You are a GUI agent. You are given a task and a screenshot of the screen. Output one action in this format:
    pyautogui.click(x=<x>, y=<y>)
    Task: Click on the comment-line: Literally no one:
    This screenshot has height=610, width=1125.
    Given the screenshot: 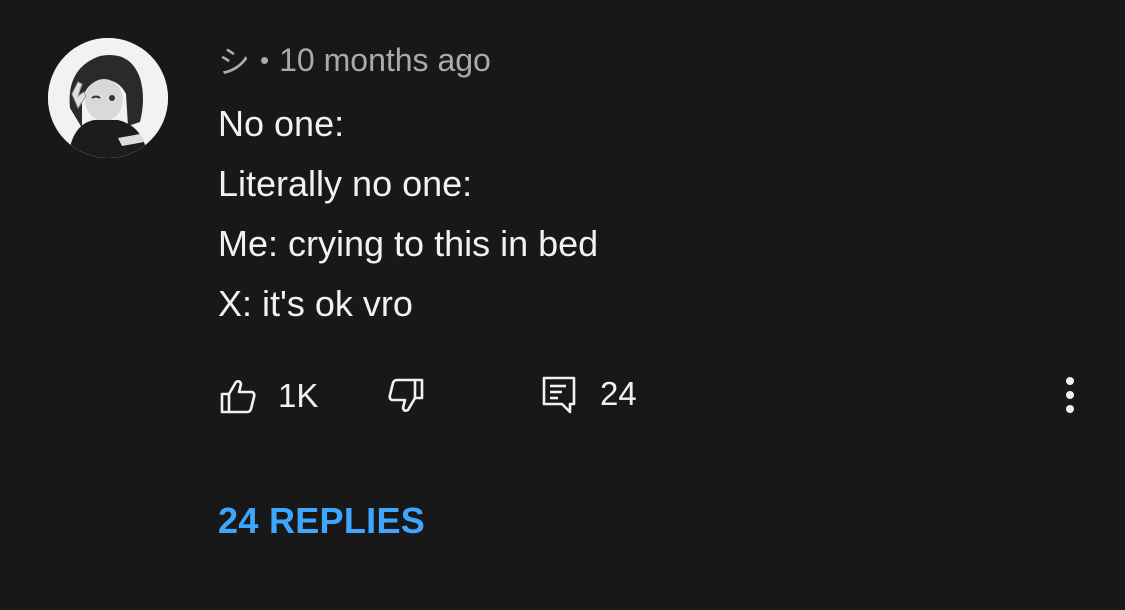 What is the action you would take?
    pyautogui.click(x=345, y=183)
    